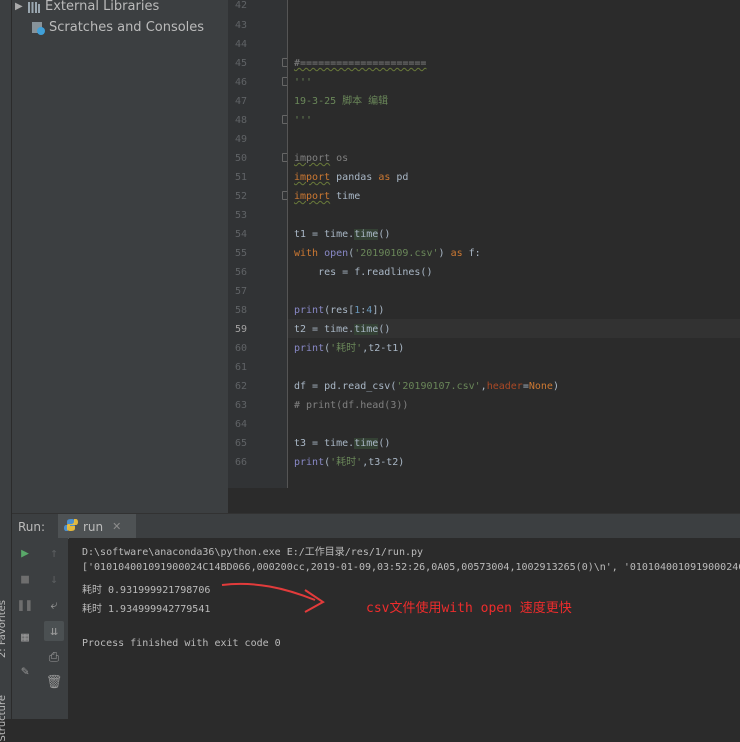  What do you see at coordinates (25, 637) in the screenshot?
I see `layout-icon: ▦` at bounding box center [25, 637].